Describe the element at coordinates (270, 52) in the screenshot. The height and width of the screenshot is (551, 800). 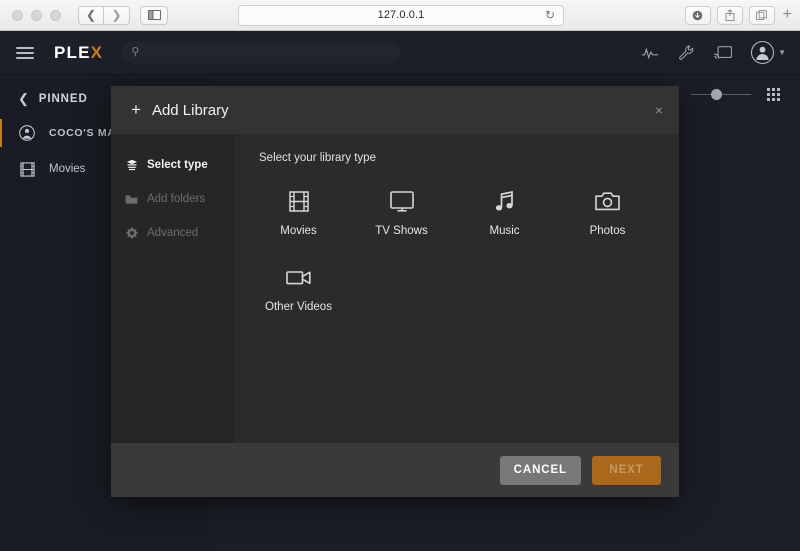
I see `search-input` at that location.